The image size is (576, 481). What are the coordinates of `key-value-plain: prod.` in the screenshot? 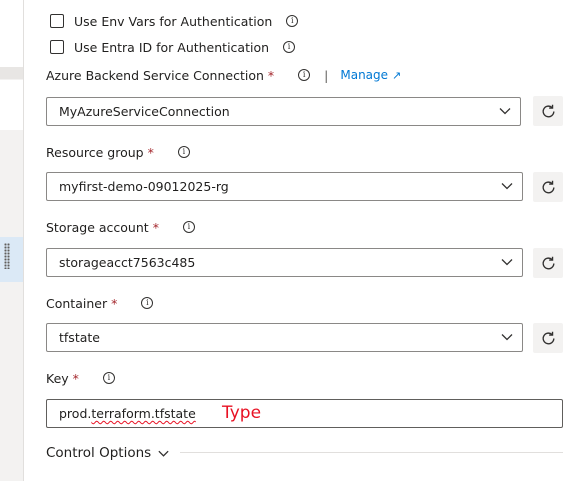 It's located at (75, 413).